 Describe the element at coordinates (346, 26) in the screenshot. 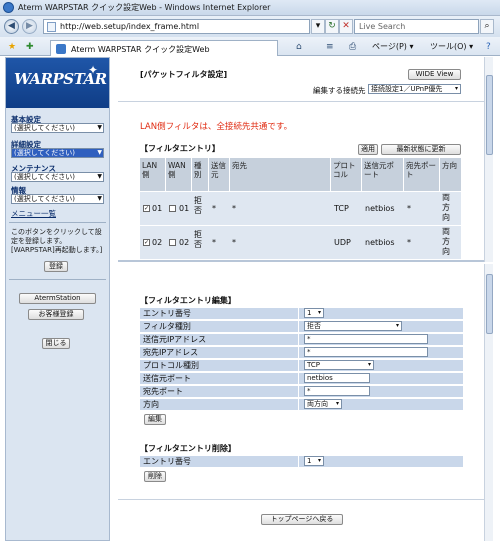

I see `stop-icon: ✕` at that location.